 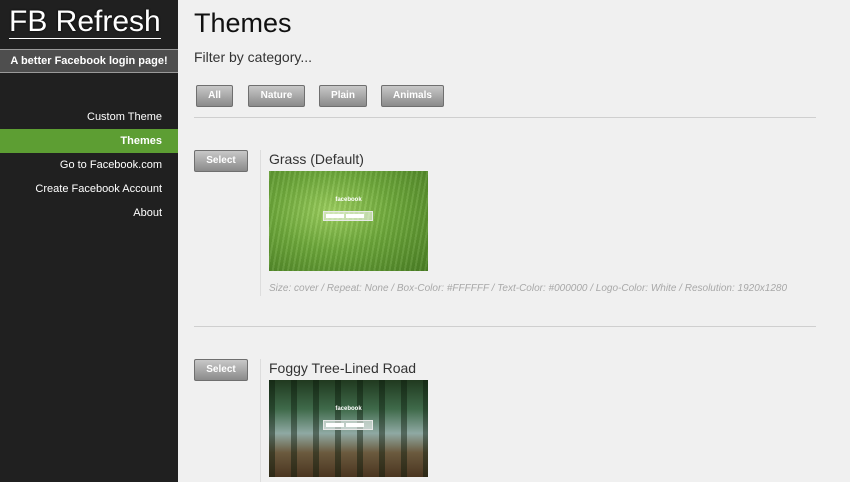 I want to click on nav-item-themes: Themes, so click(x=89, y=141).